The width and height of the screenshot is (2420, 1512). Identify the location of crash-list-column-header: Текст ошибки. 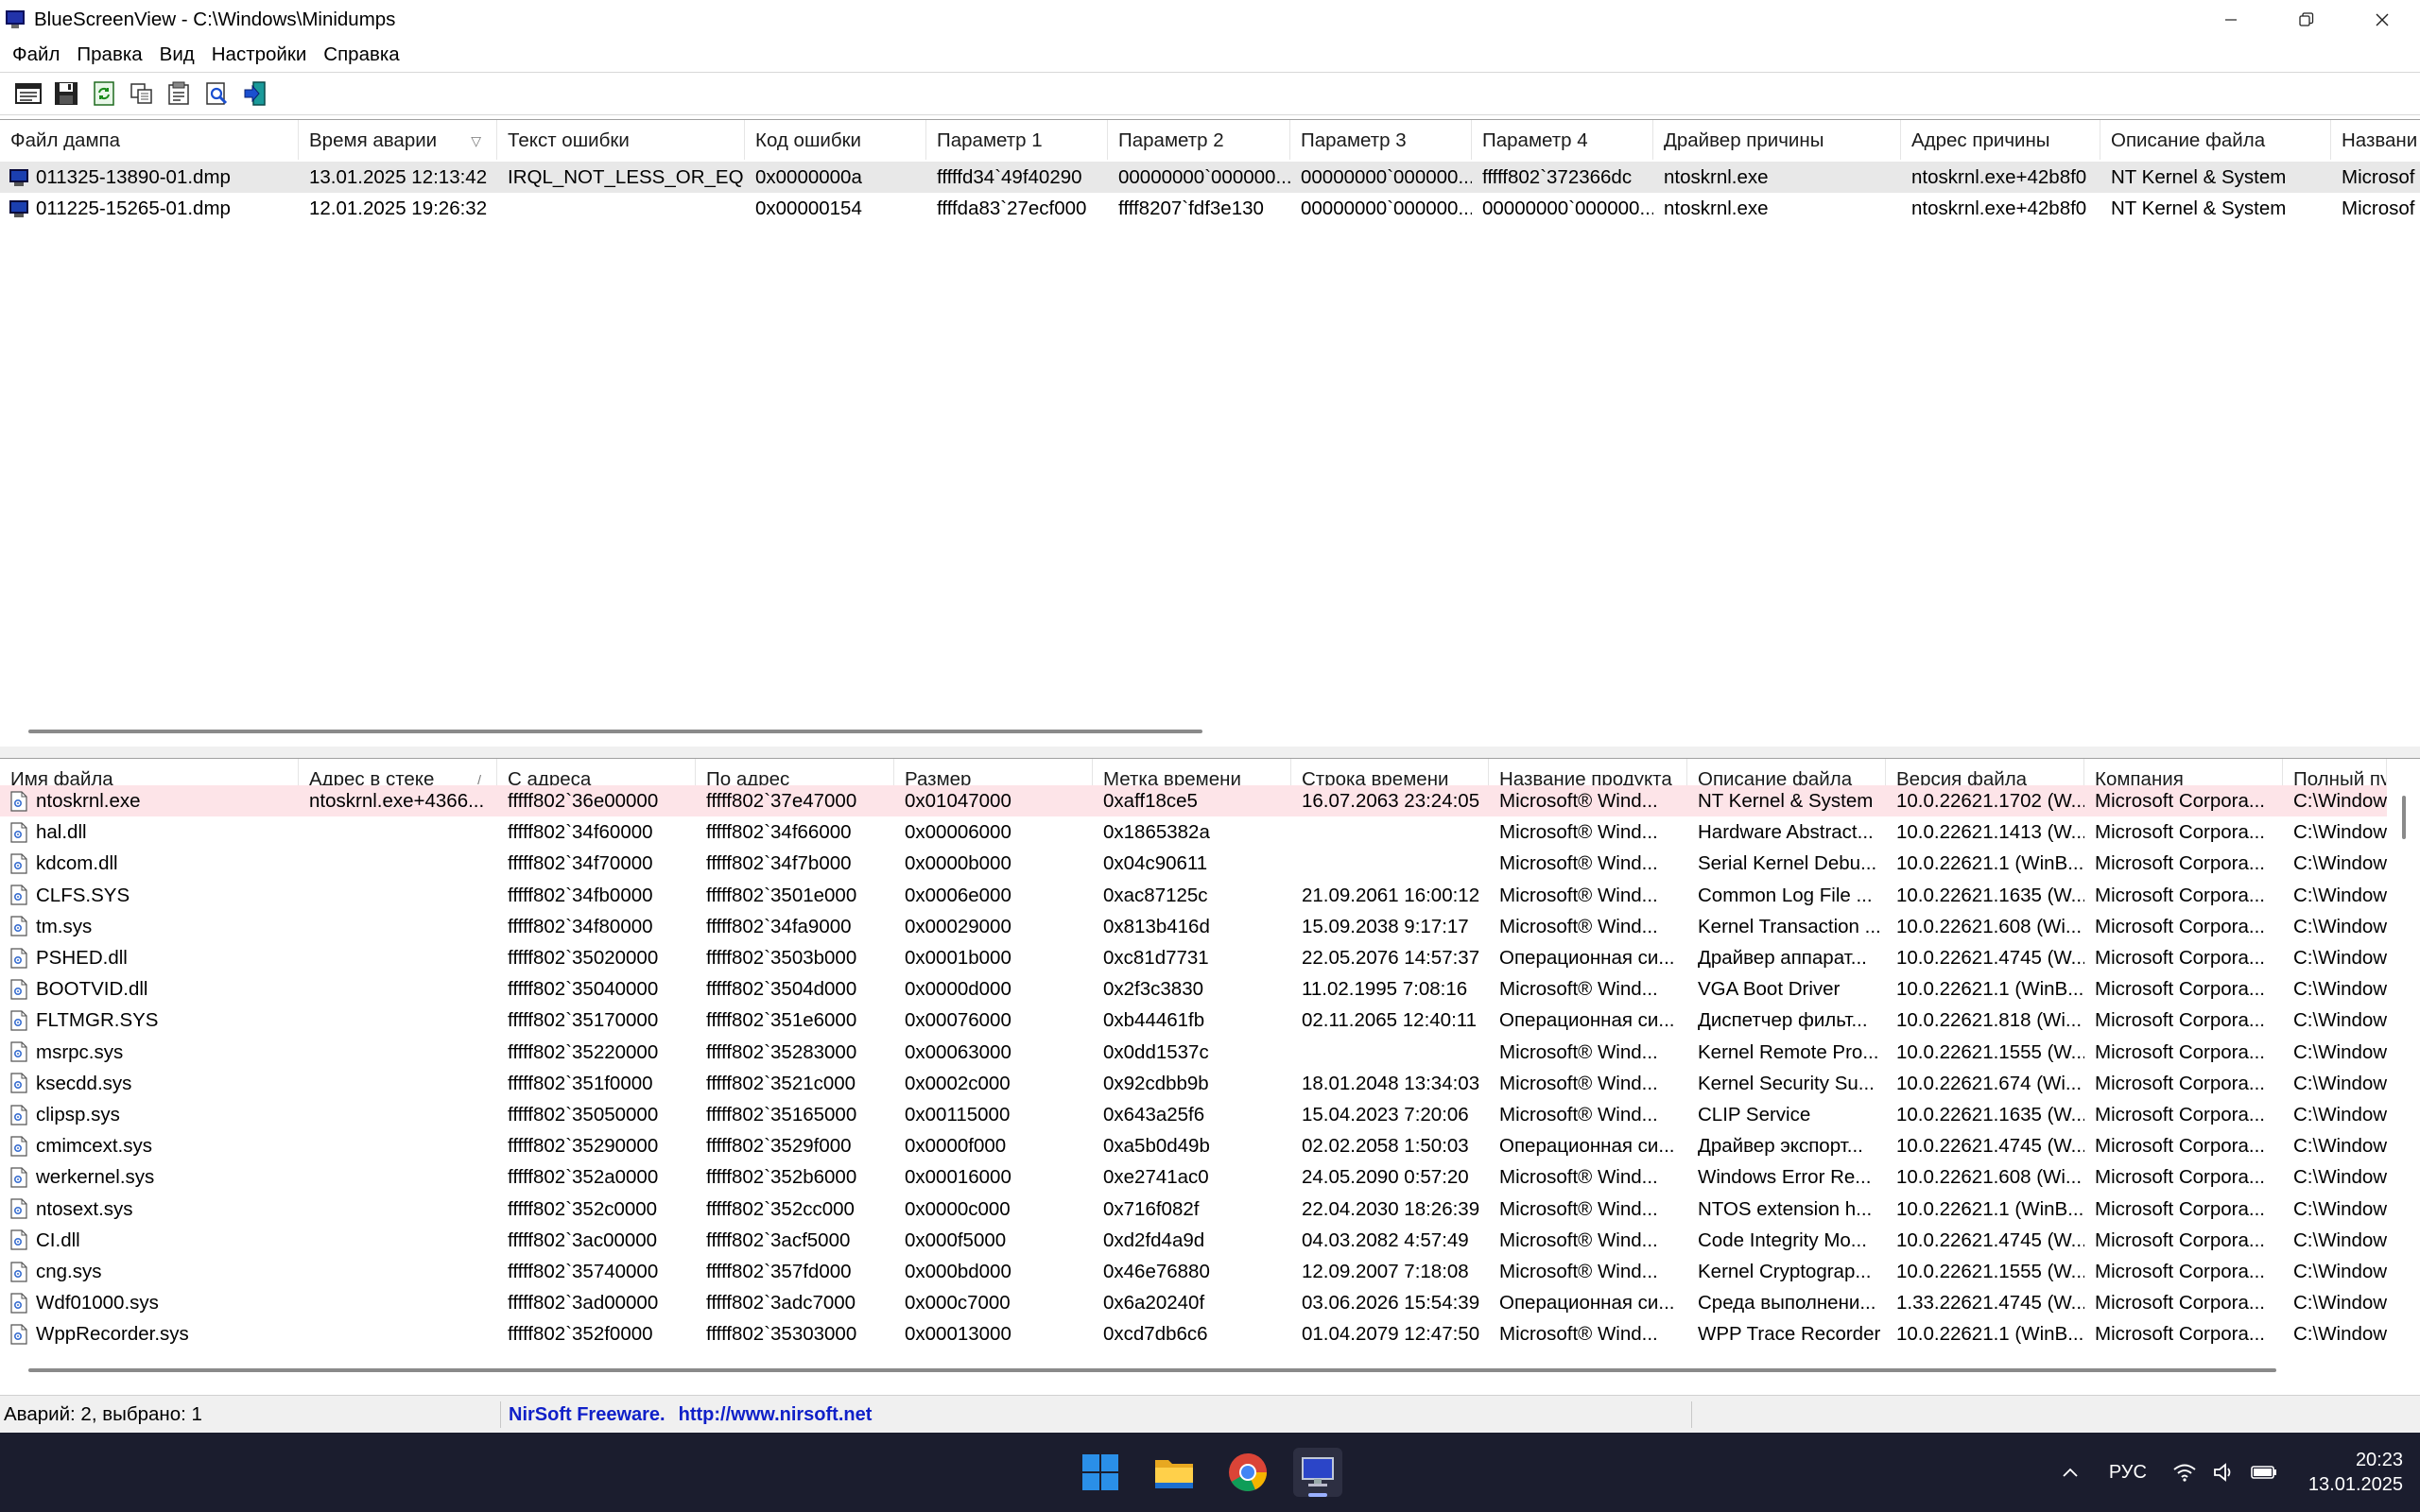
(621, 140).